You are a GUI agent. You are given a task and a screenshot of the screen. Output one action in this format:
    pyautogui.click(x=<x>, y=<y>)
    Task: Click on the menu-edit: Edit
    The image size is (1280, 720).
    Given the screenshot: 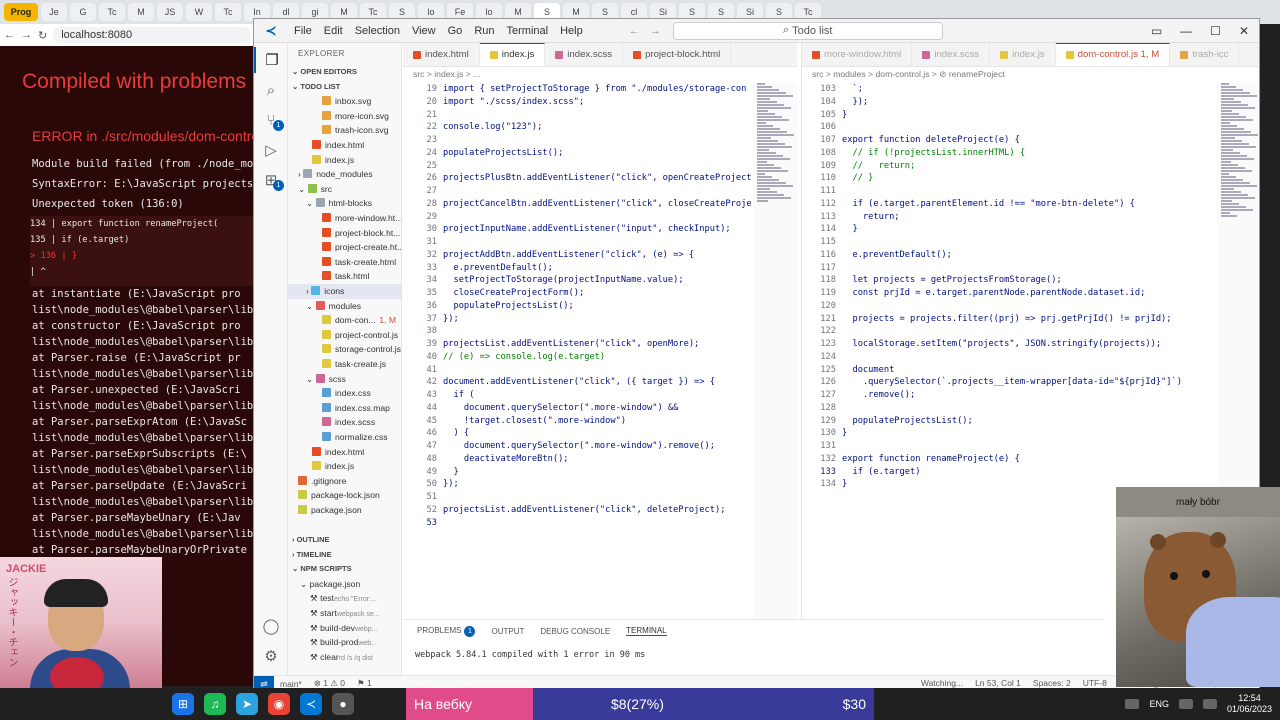 What is the action you would take?
    pyautogui.click(x=333, y=31)
    